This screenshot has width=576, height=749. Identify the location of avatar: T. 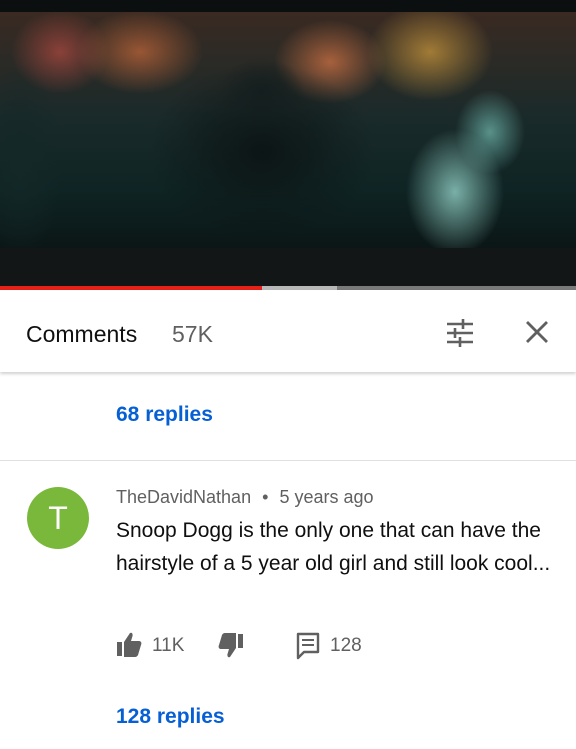
(58, 518).